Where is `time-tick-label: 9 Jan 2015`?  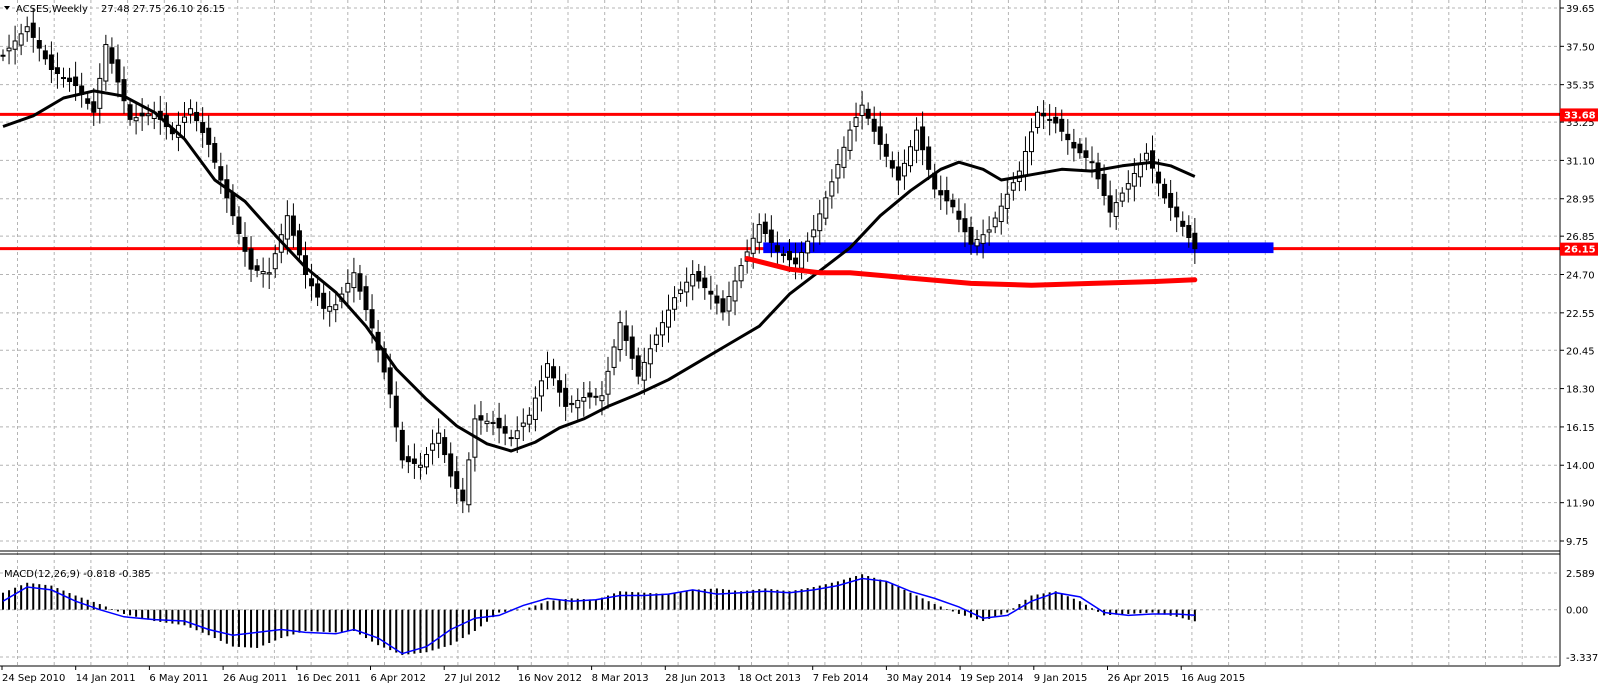 time-tick-label: 9 Jan 2015 is located at coordinates (1061, 678).